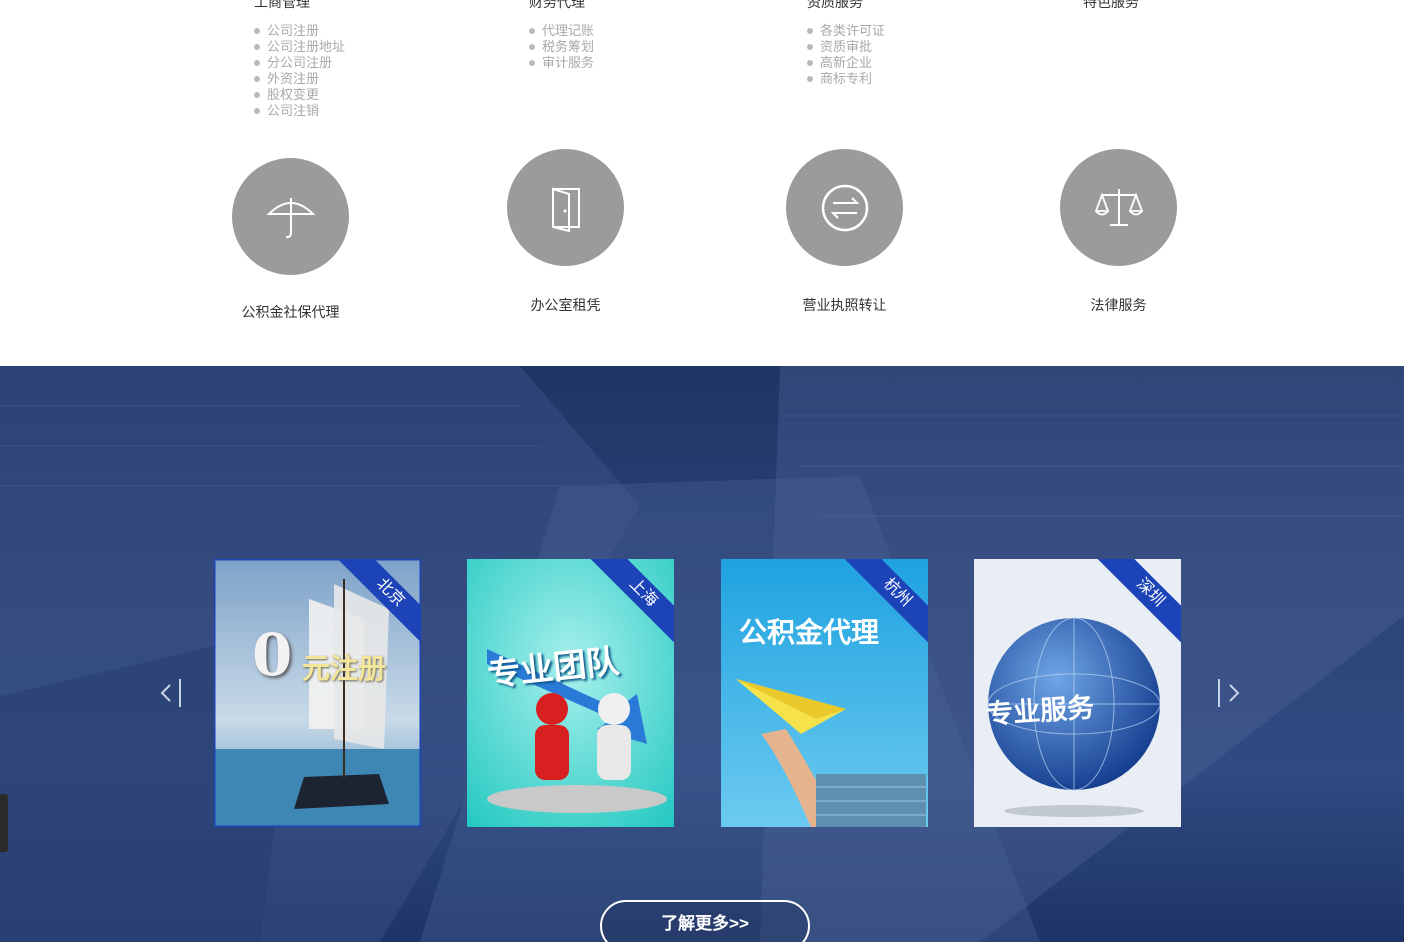  I want to click on column-title: 特色服务, so click(1111, 6).